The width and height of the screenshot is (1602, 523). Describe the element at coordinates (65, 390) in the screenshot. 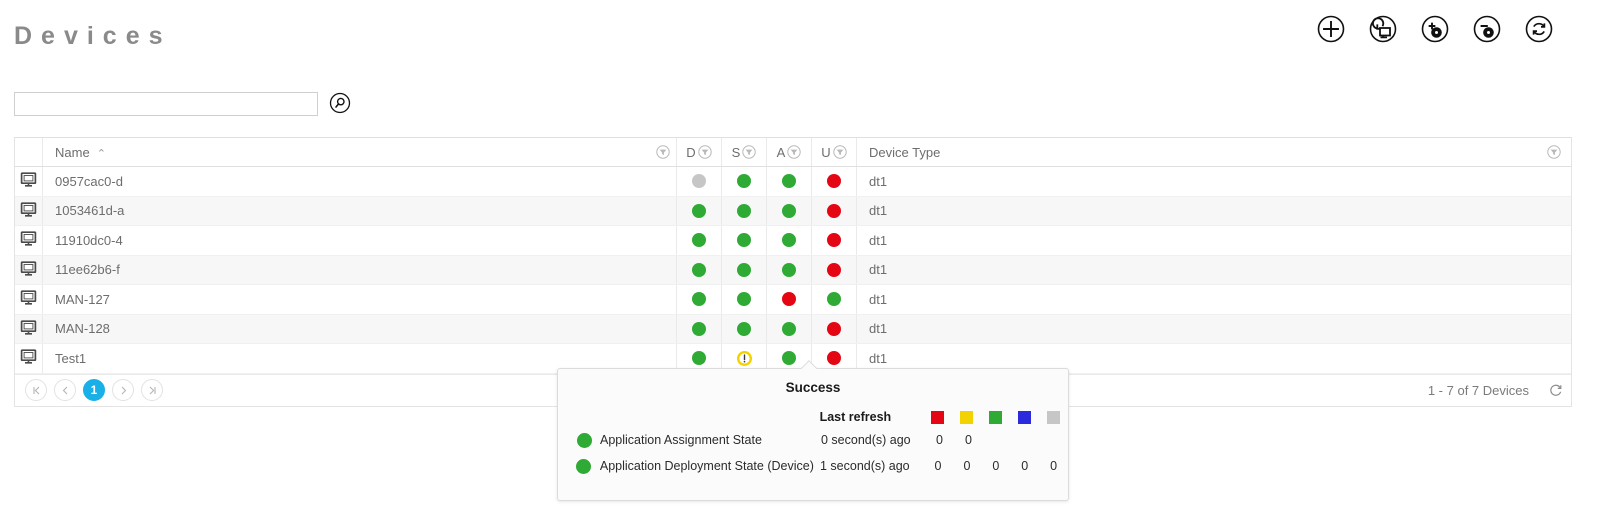

I see `page-prev-button` at that location.